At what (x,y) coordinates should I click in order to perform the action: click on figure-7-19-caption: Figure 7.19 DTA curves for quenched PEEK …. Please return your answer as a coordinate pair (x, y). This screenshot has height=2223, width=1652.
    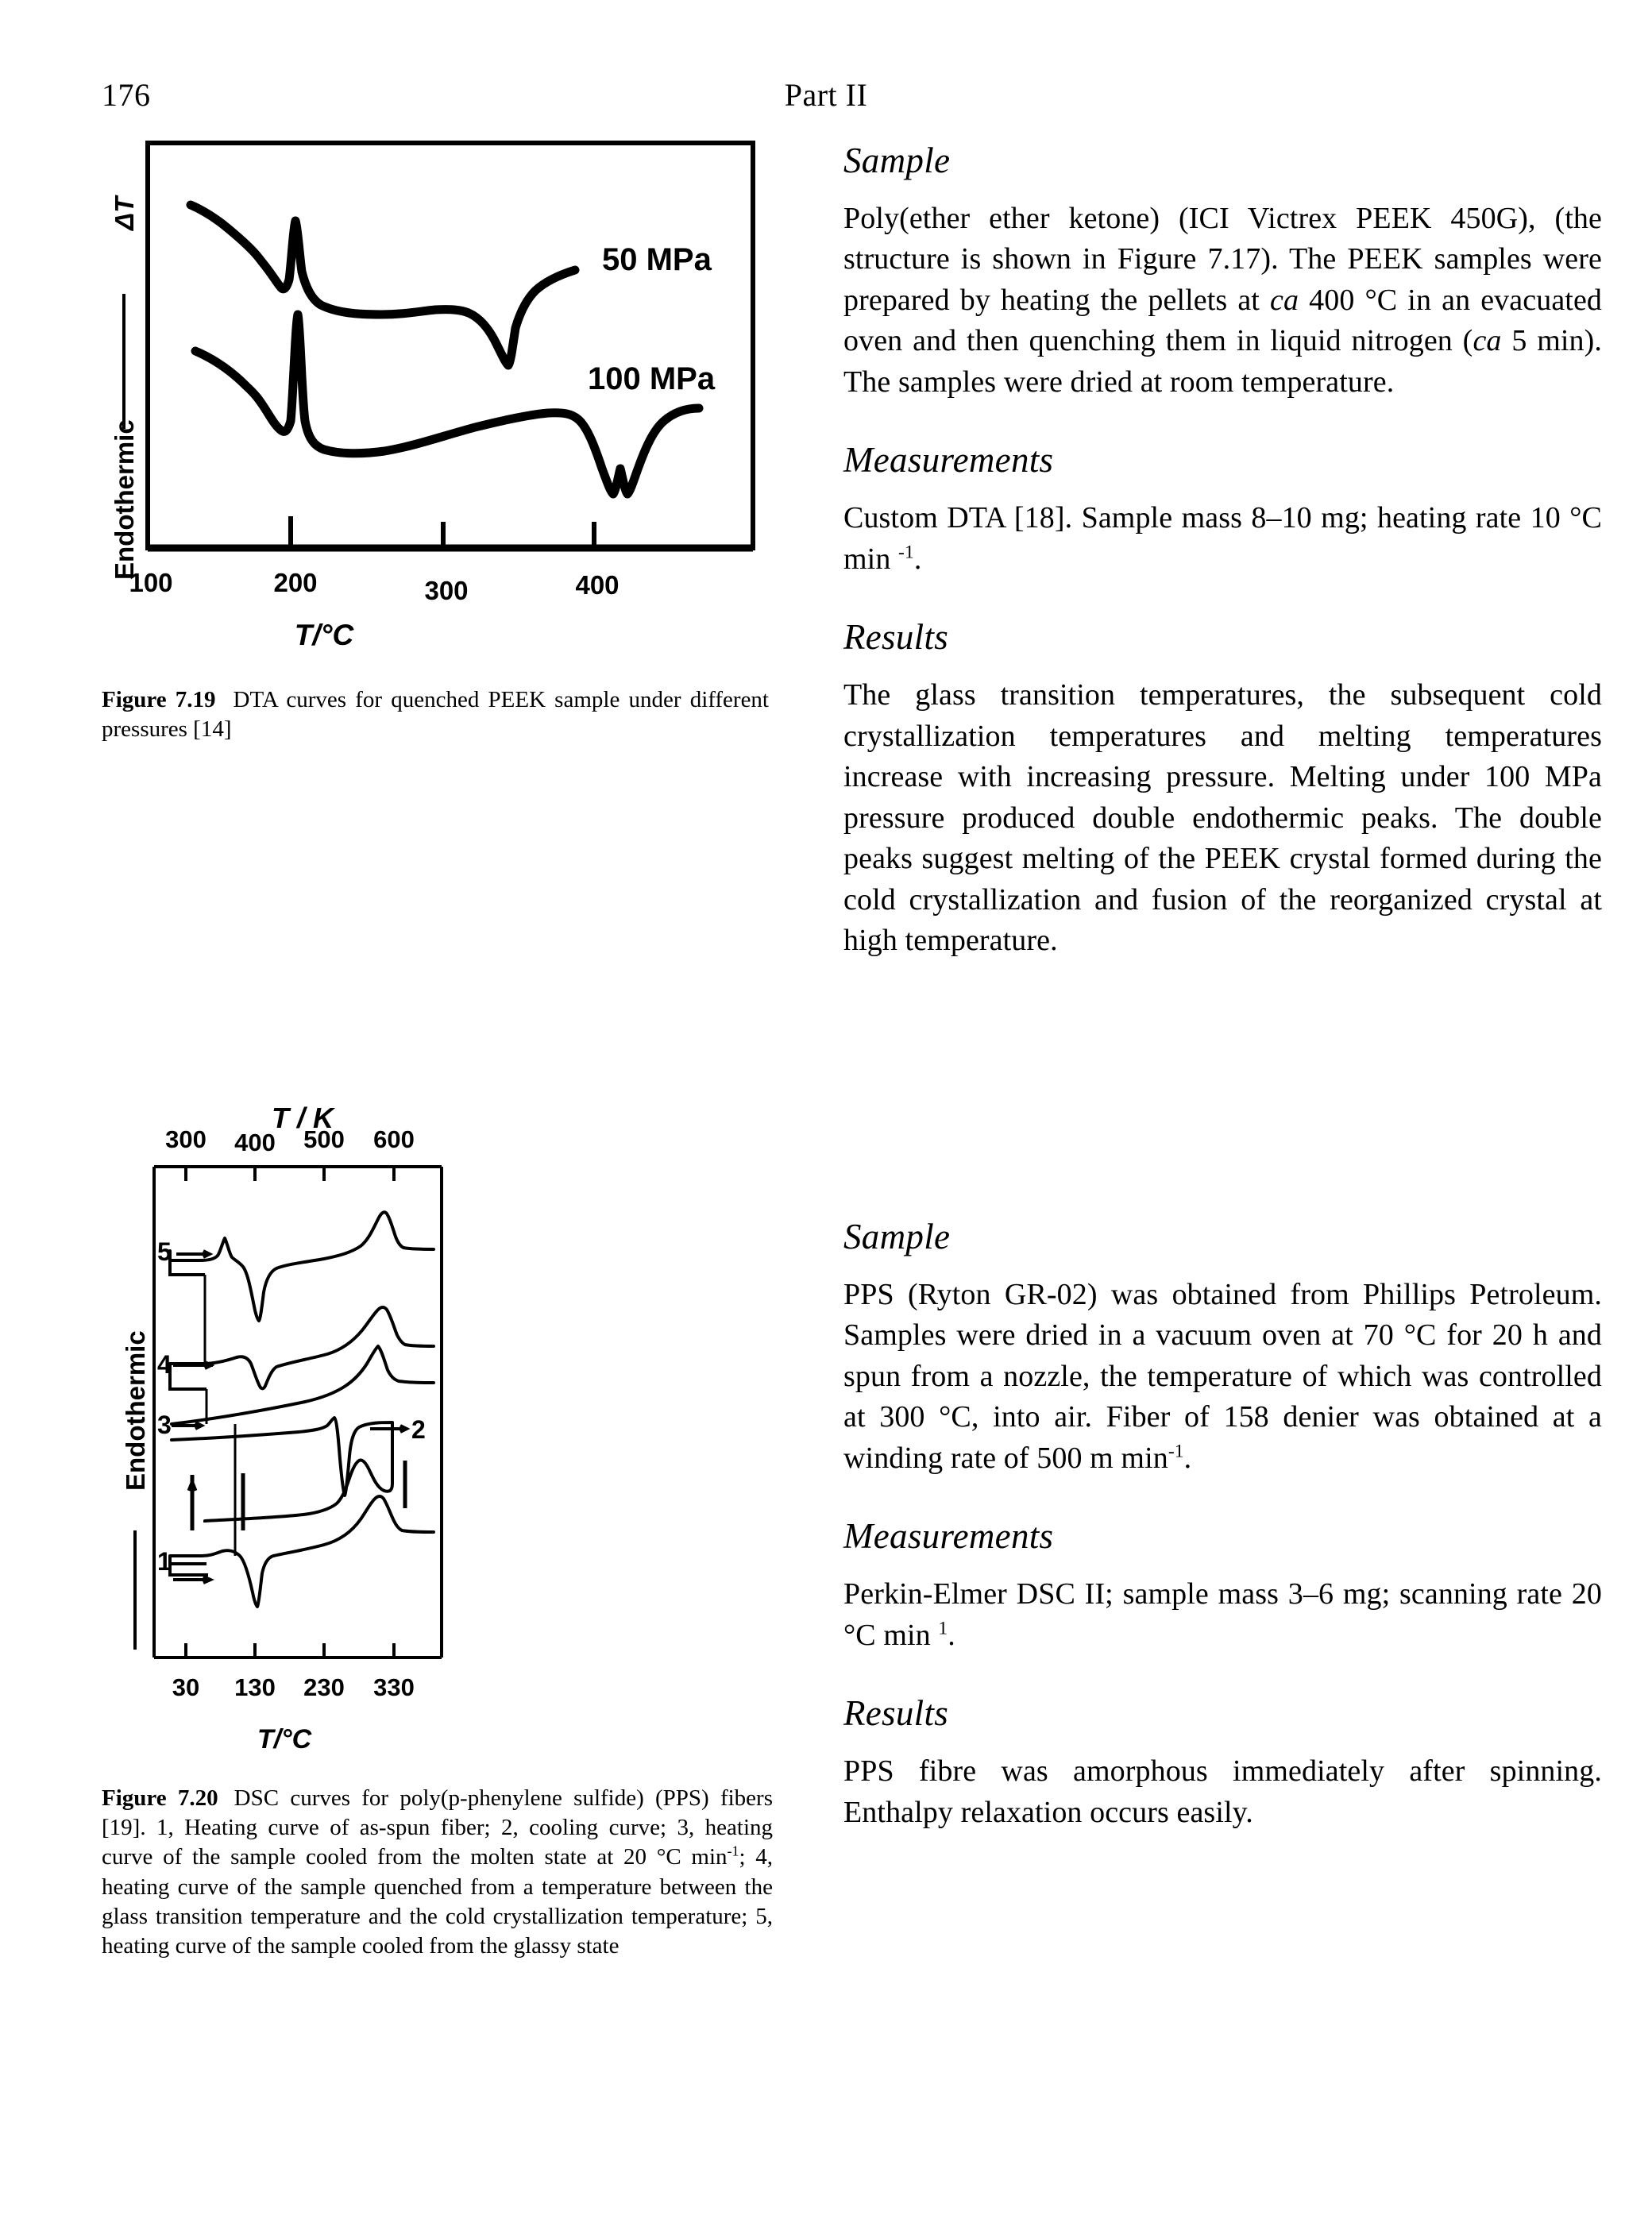
    Looking at the image, I should click on (435, 714).